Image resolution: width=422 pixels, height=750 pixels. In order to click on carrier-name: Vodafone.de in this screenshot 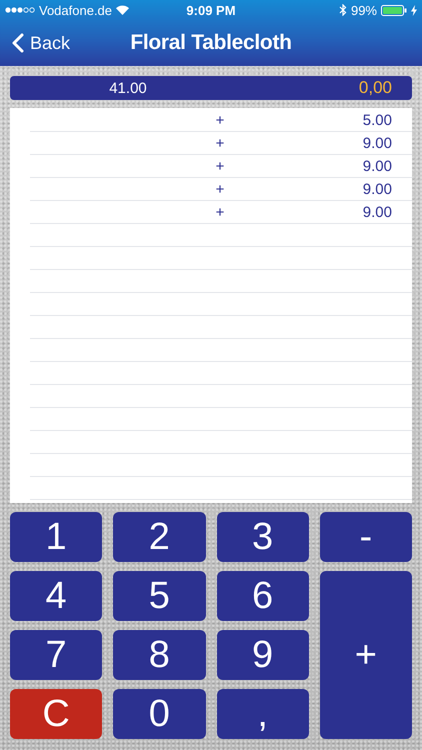, I will do `click(75, 10)`.